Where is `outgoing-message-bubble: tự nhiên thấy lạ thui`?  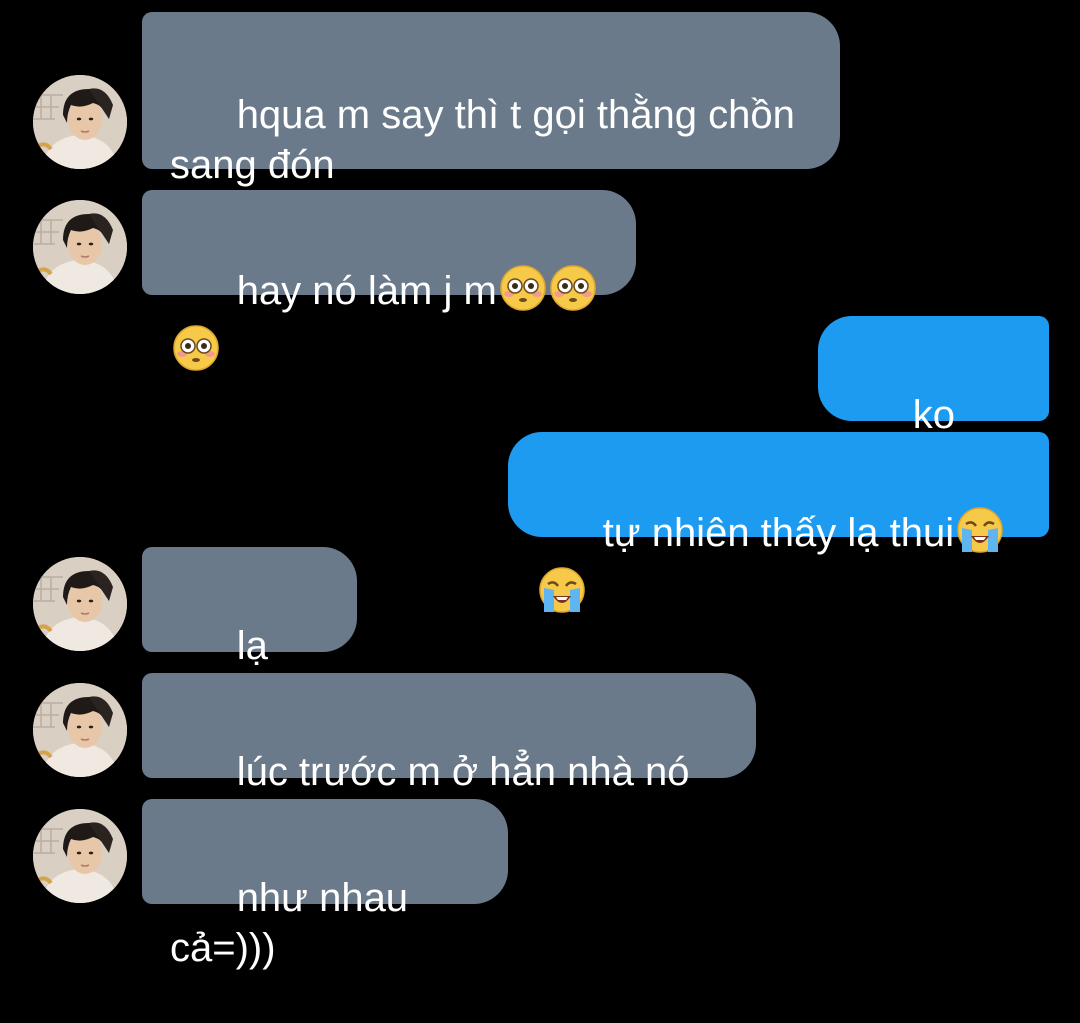
outgoing-message-bubble: tự nhiên thấy lạ thui is located at coordinates (778, 522).